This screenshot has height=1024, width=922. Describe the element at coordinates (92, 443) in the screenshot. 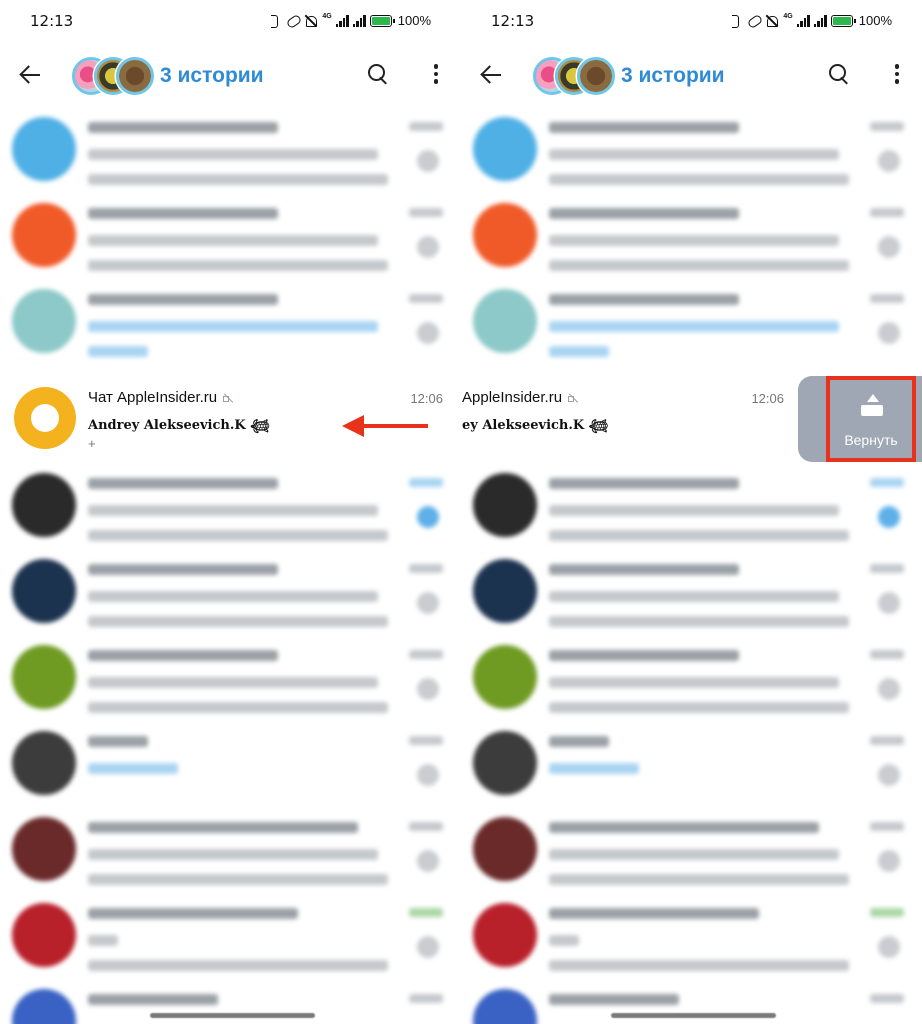

I see `chat-preview: +` at that location.